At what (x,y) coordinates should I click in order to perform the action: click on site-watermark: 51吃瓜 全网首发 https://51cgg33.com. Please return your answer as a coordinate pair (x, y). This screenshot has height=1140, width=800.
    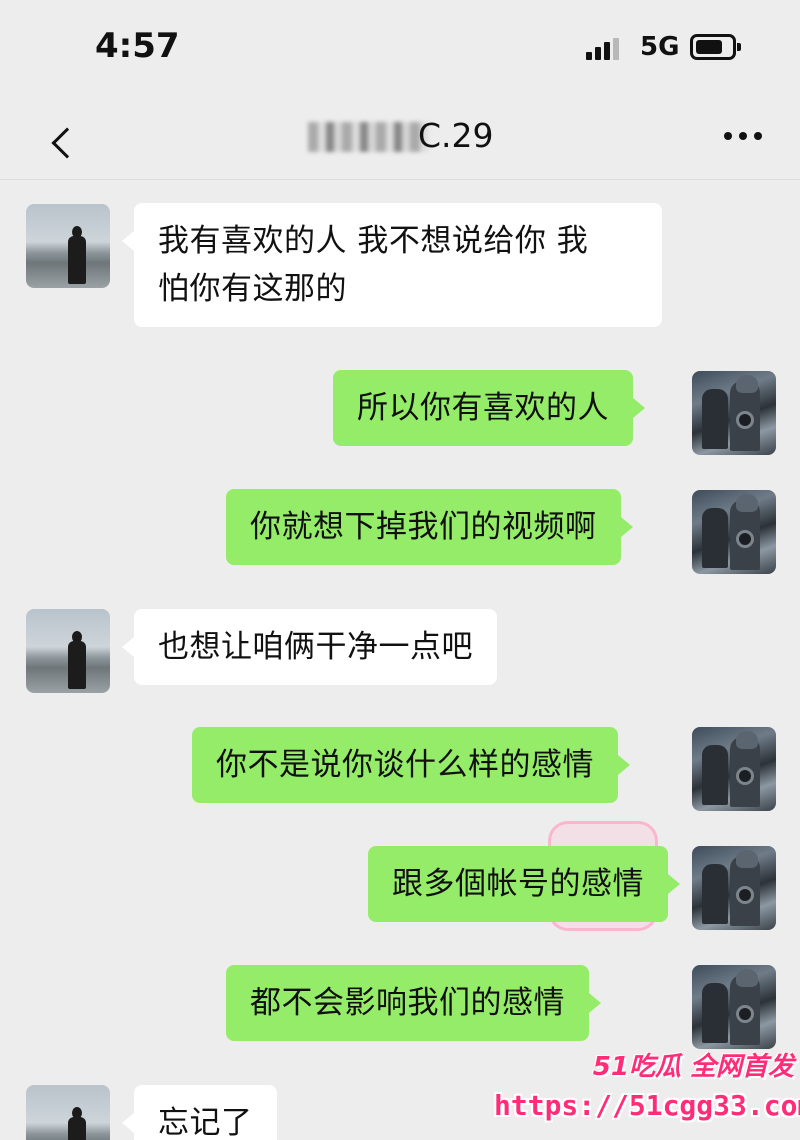
    Looking at the image, I should click on (647, 1089).